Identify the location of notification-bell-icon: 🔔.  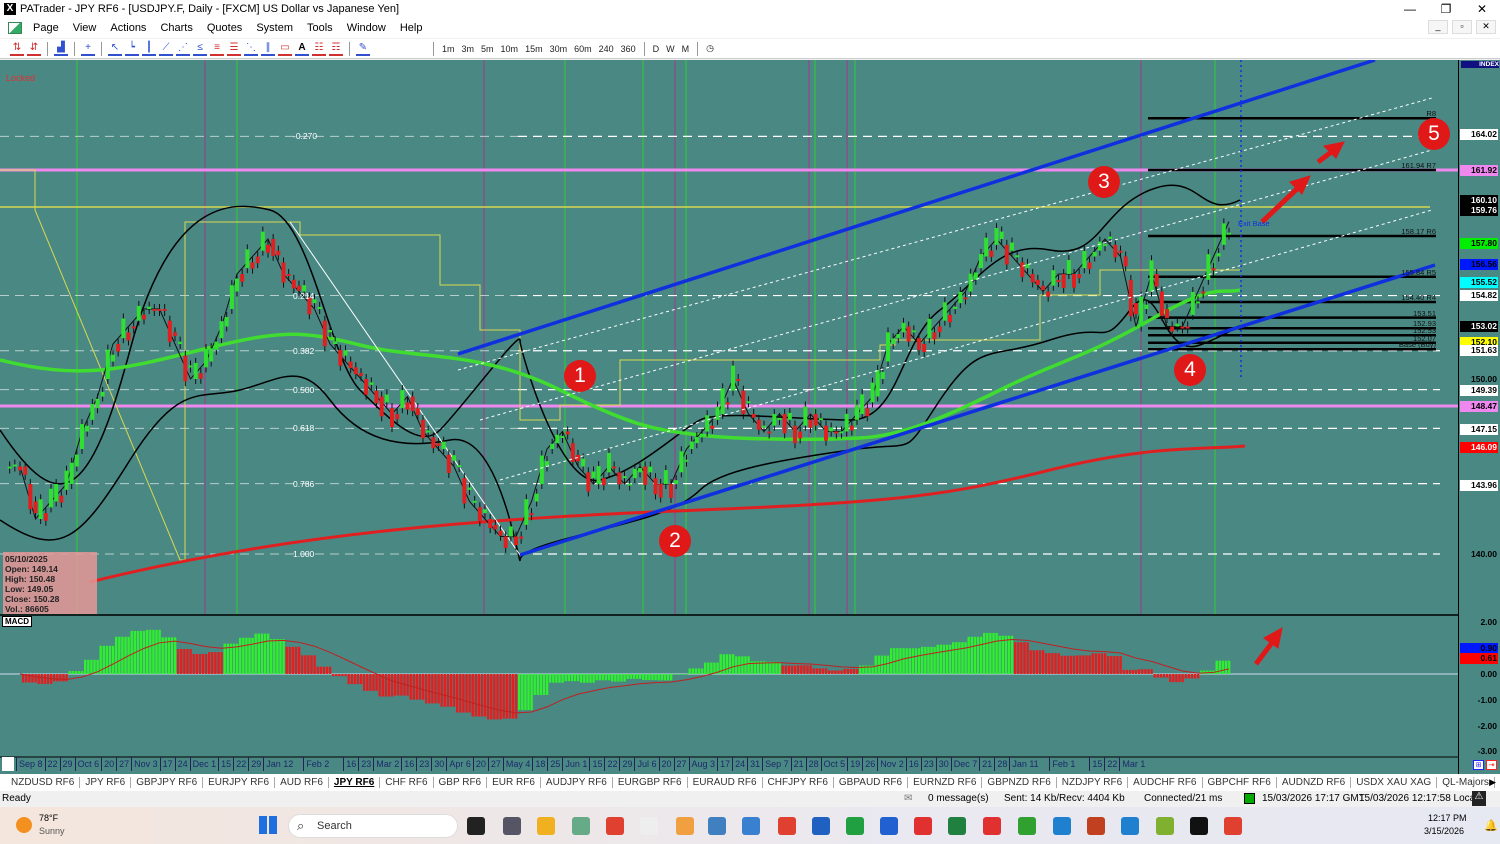
(1491, 825).